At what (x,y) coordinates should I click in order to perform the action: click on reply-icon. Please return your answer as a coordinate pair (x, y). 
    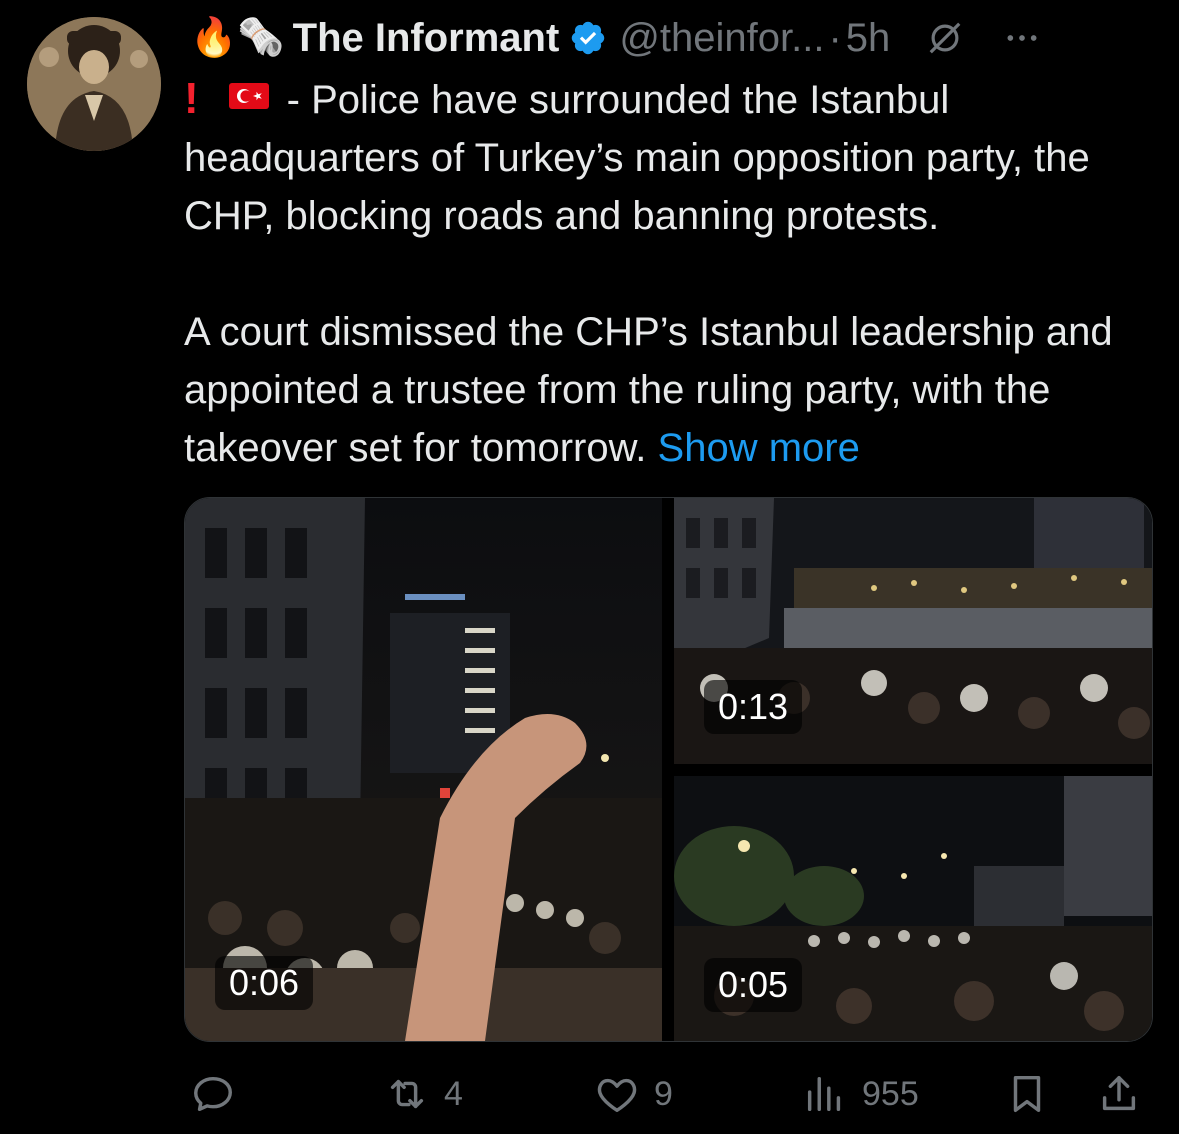
    Looking at the image, I should click on (213, 1094).